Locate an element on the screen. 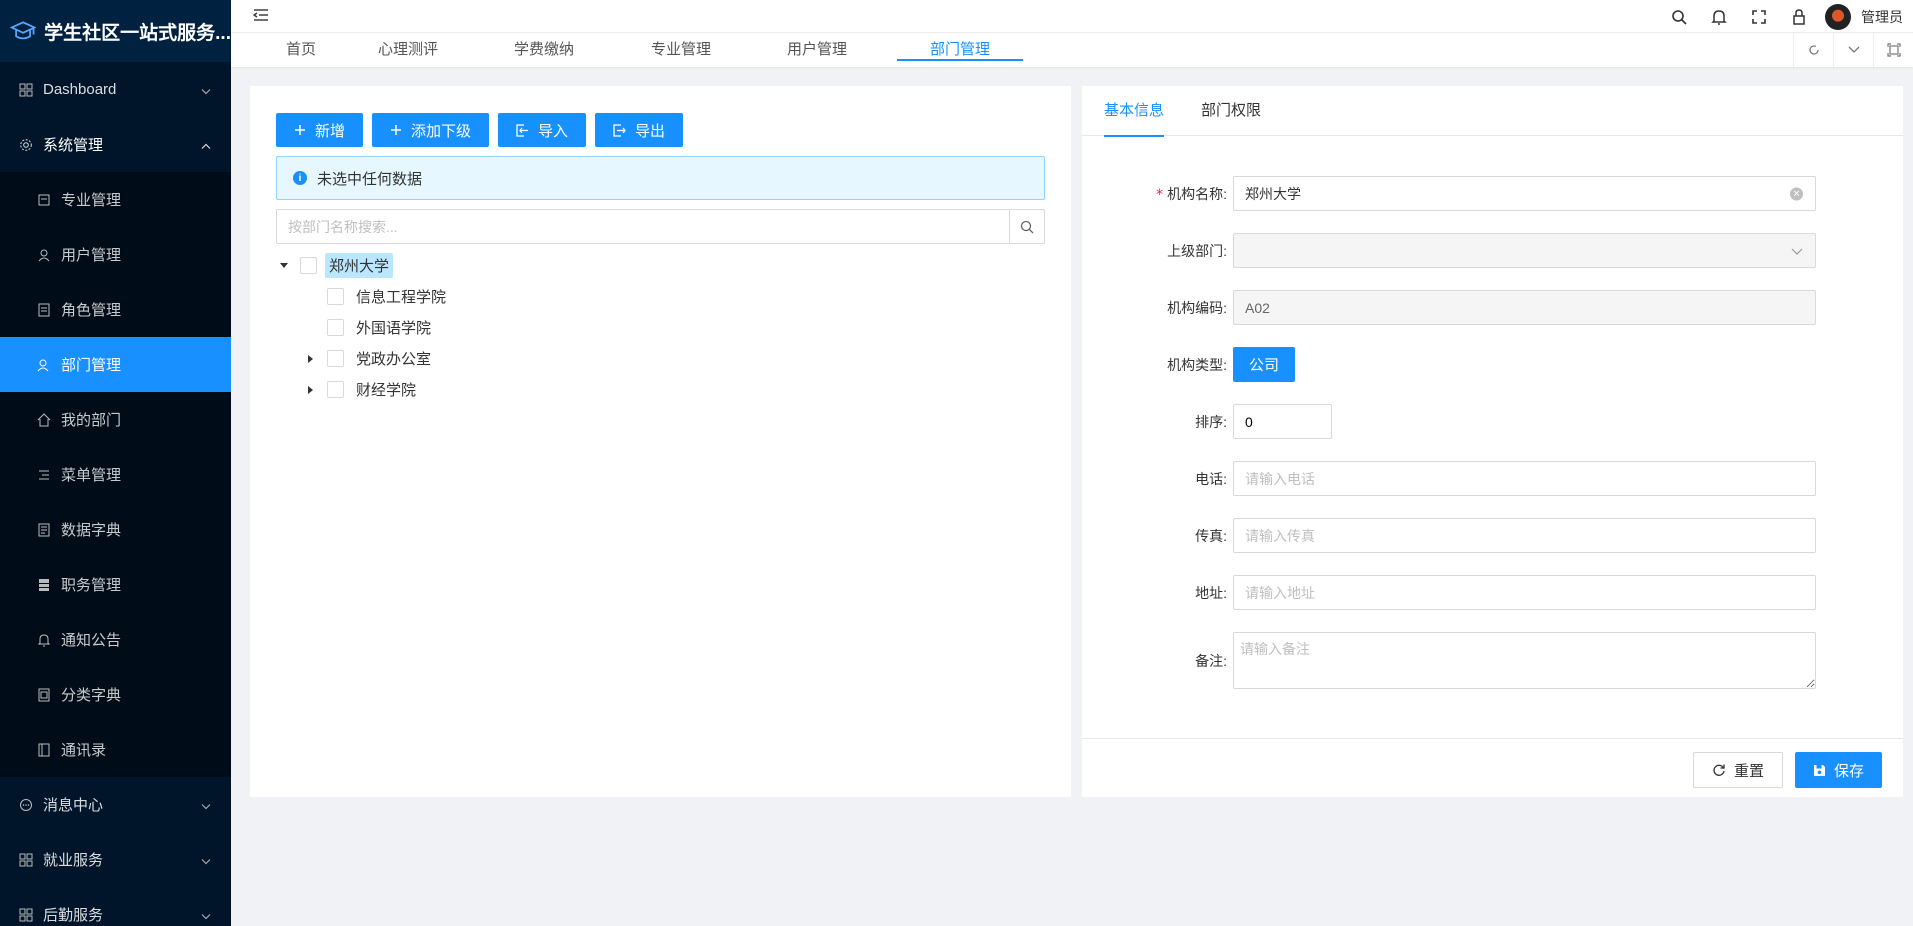 This screenshot has width=1913, height=926. sidebar-item-label: 通知公告 is located at coordinates (91, 640).